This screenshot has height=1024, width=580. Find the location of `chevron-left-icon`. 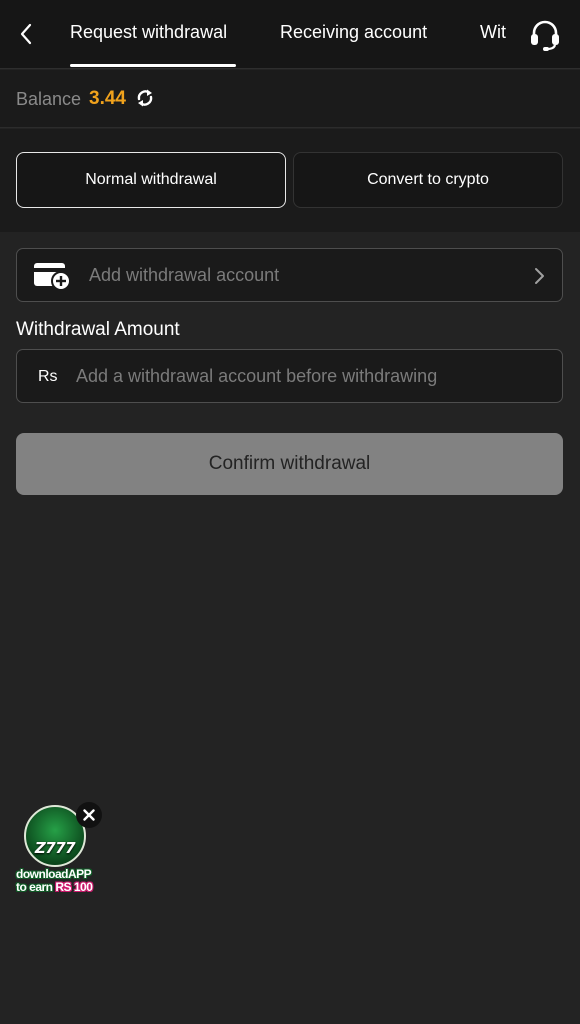

chevron-left-icon is located at coordinates (26, 34).